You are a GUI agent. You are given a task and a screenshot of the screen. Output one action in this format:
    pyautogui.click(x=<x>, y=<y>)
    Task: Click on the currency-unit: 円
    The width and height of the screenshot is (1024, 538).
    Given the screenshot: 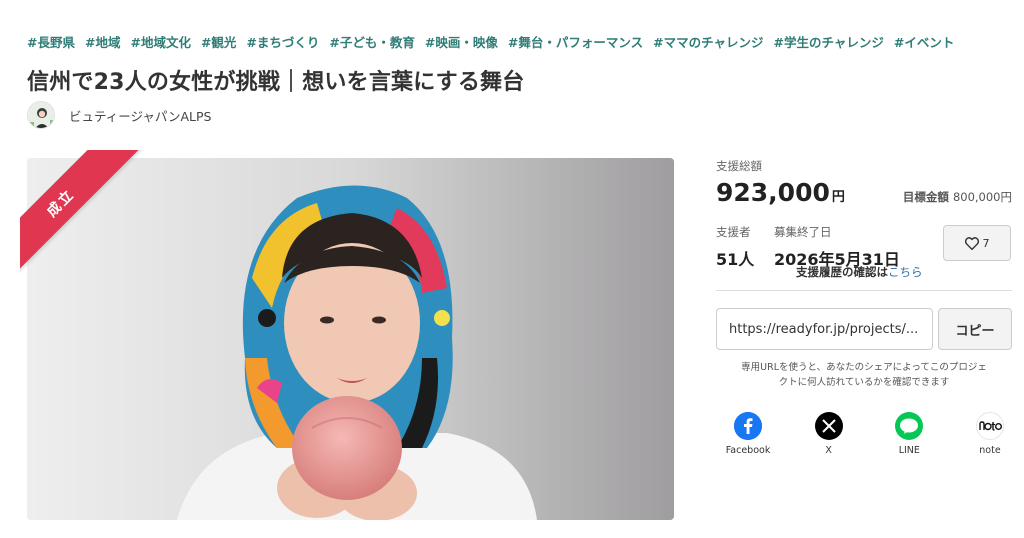 What is the action you would take?
    pyautogui.click(x=838, y=197)
    